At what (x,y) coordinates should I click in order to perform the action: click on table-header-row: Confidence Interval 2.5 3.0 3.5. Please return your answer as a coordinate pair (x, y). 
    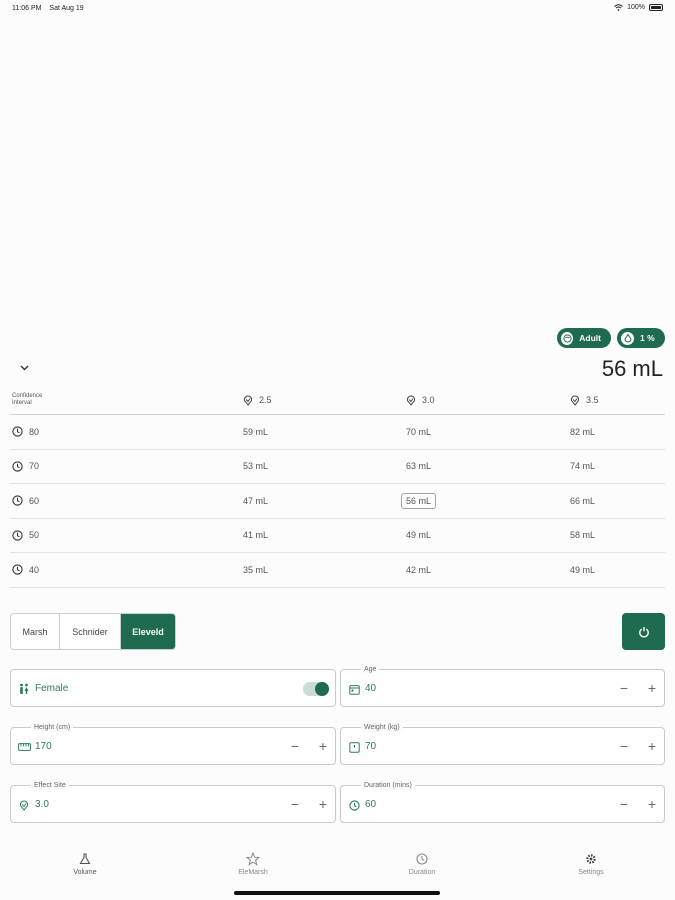
    Looking at the image, I should click on (337, 400).